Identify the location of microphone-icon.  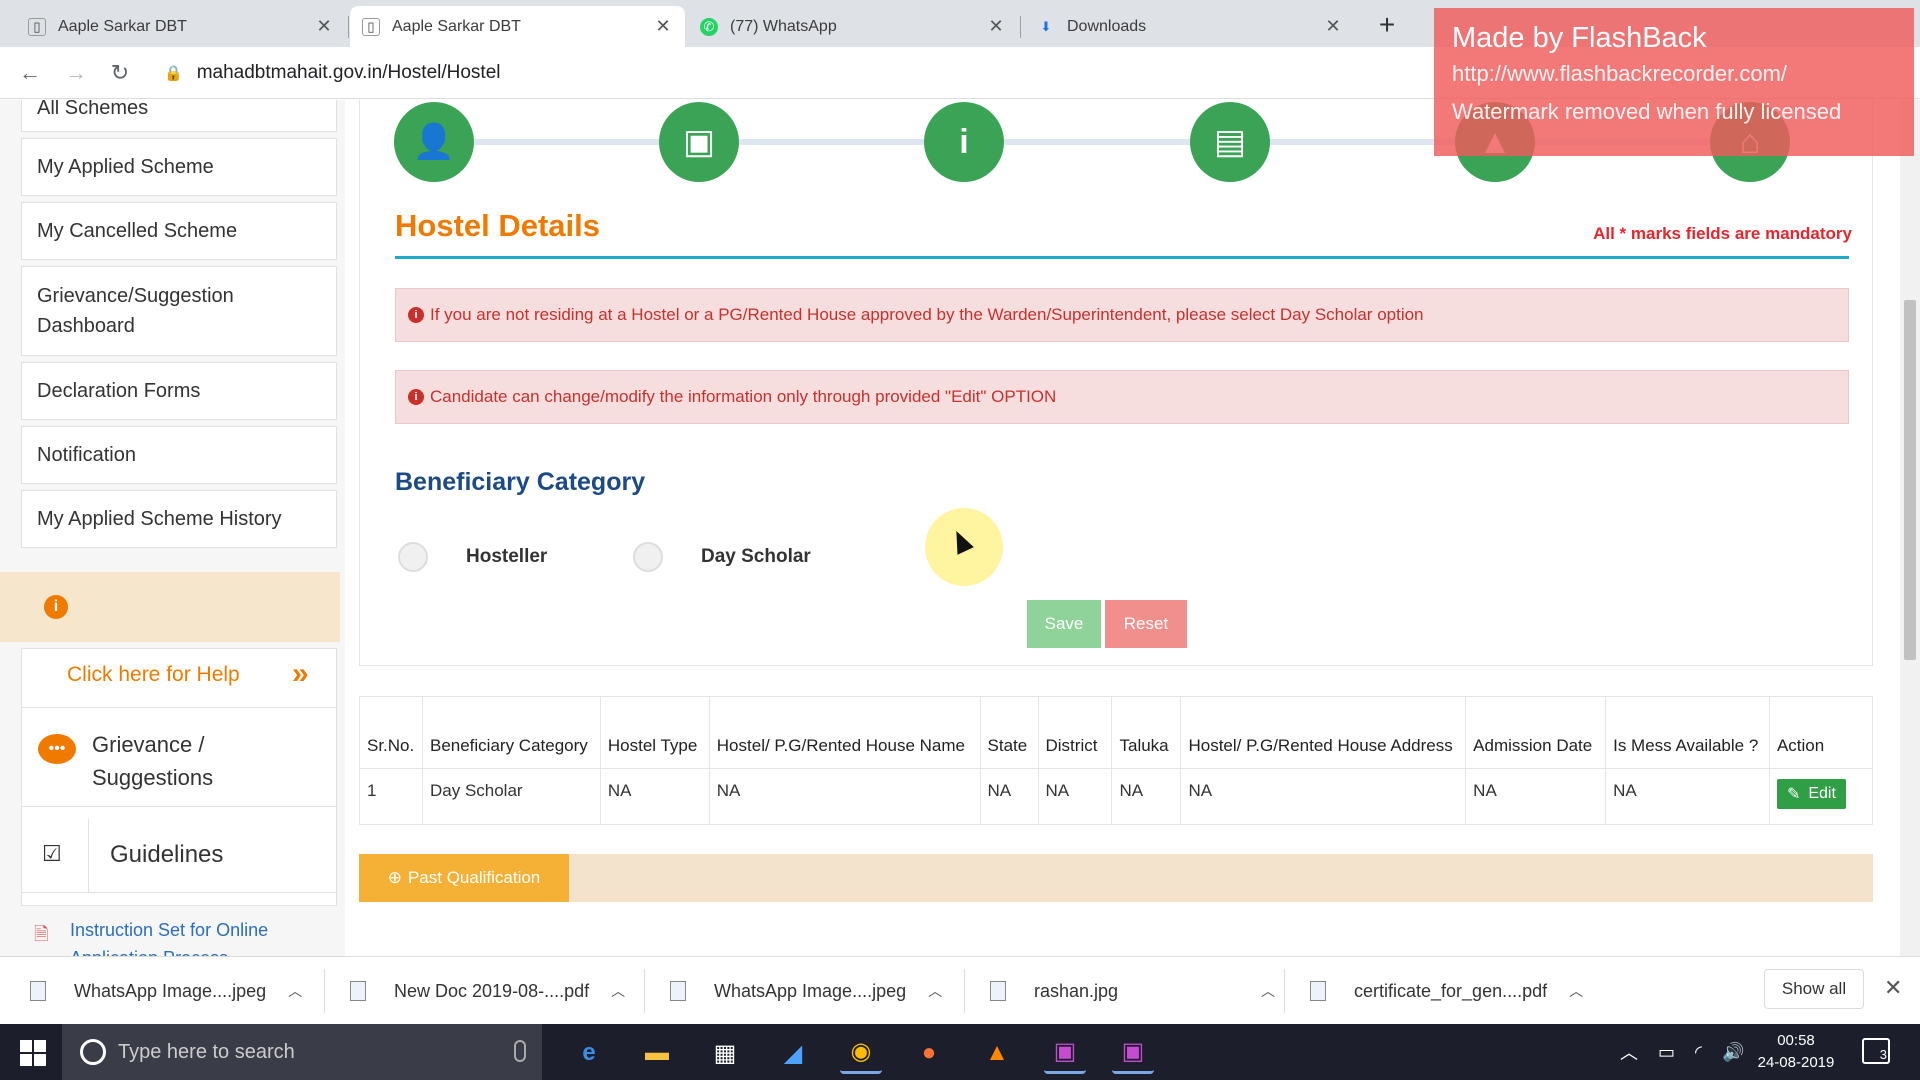
(520, 1051).